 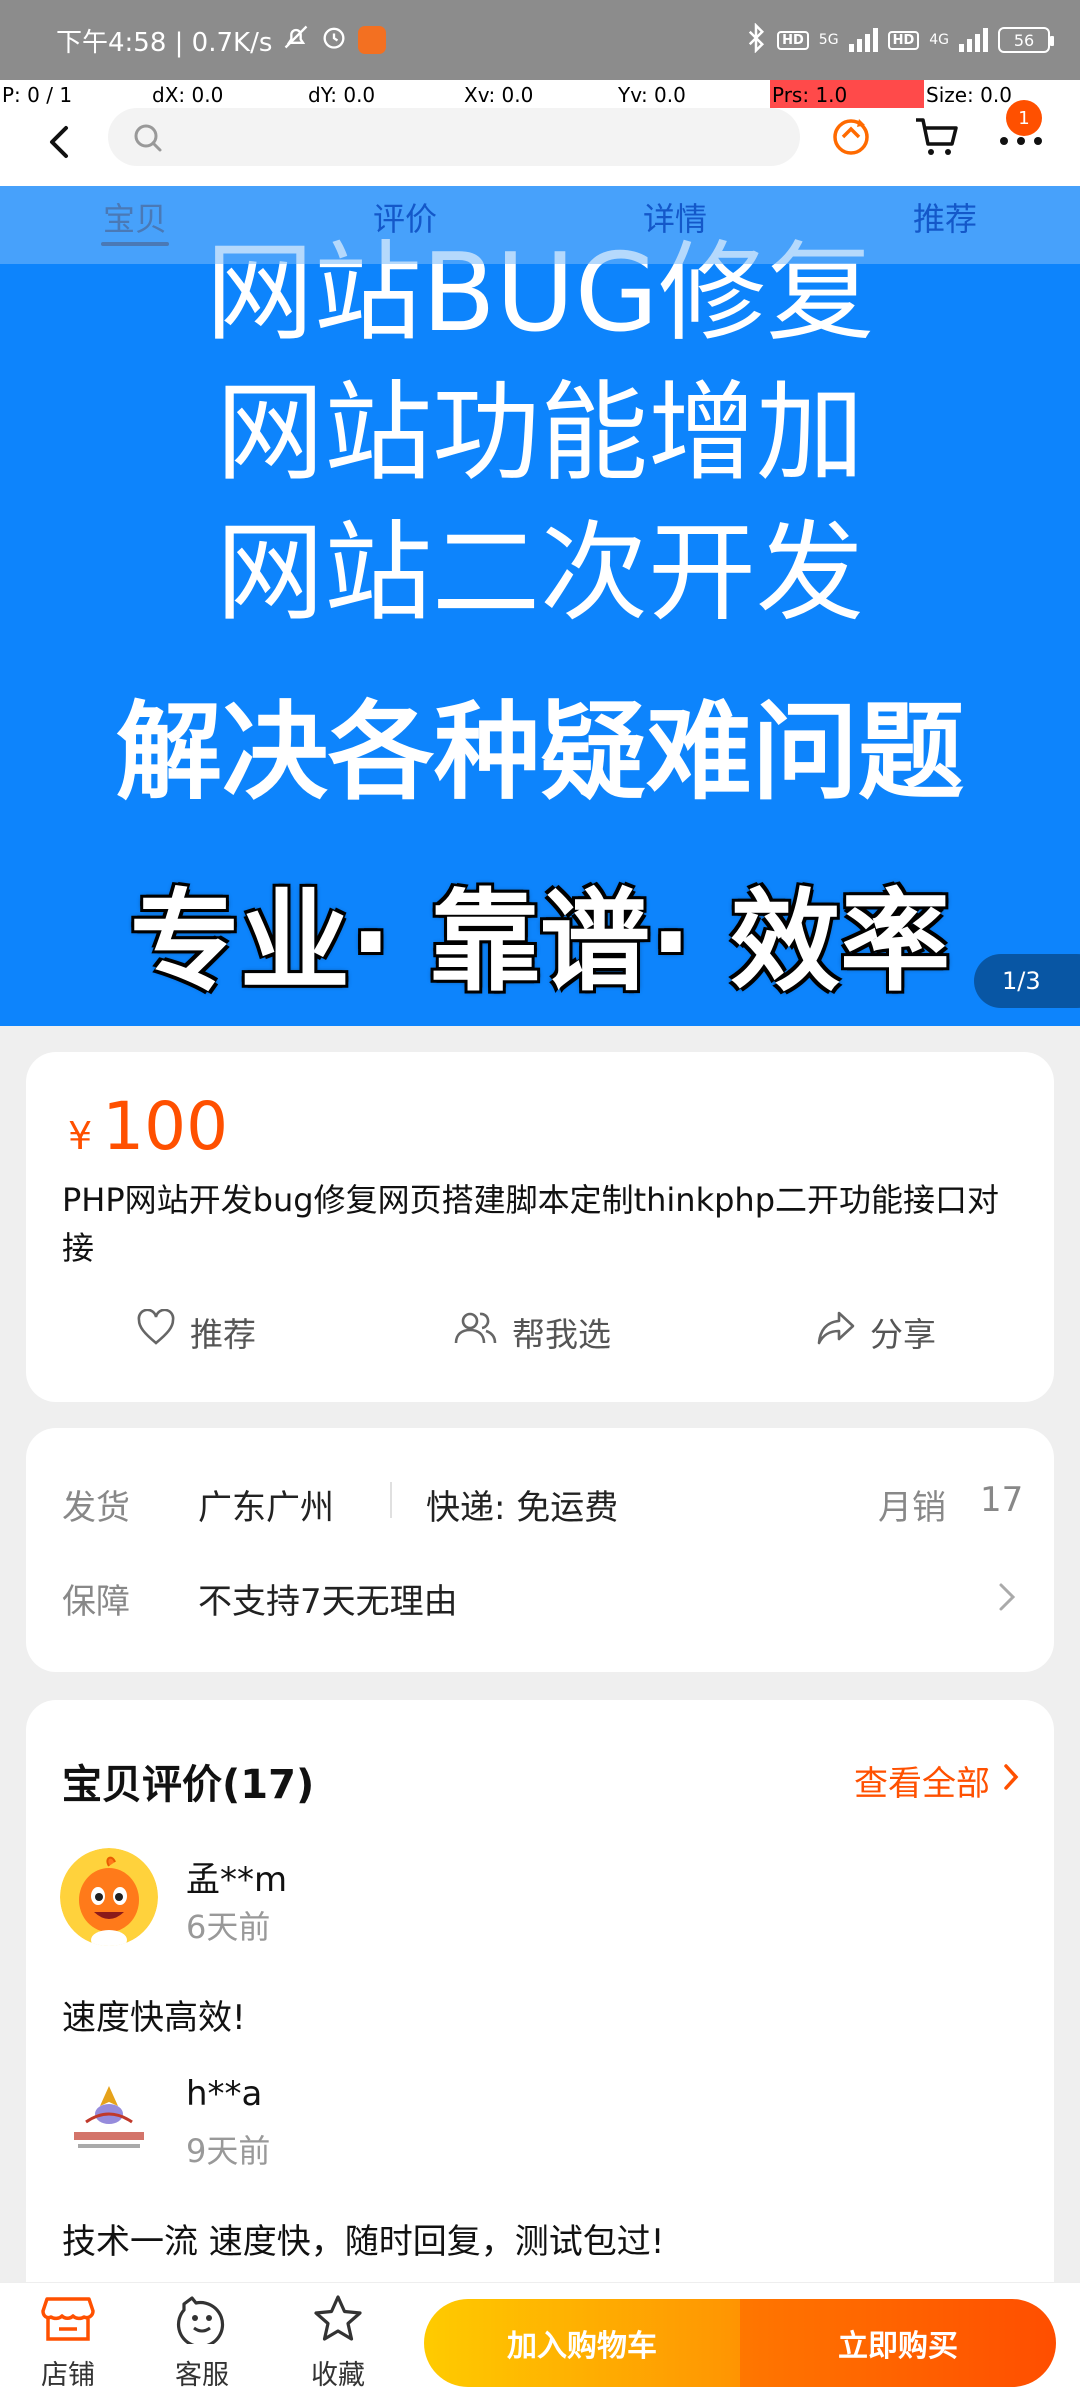 What do you see at coordinates (1026, 40) in the screenshot?
I see `battery-icon: 56` at bounding box center [1026, 40].